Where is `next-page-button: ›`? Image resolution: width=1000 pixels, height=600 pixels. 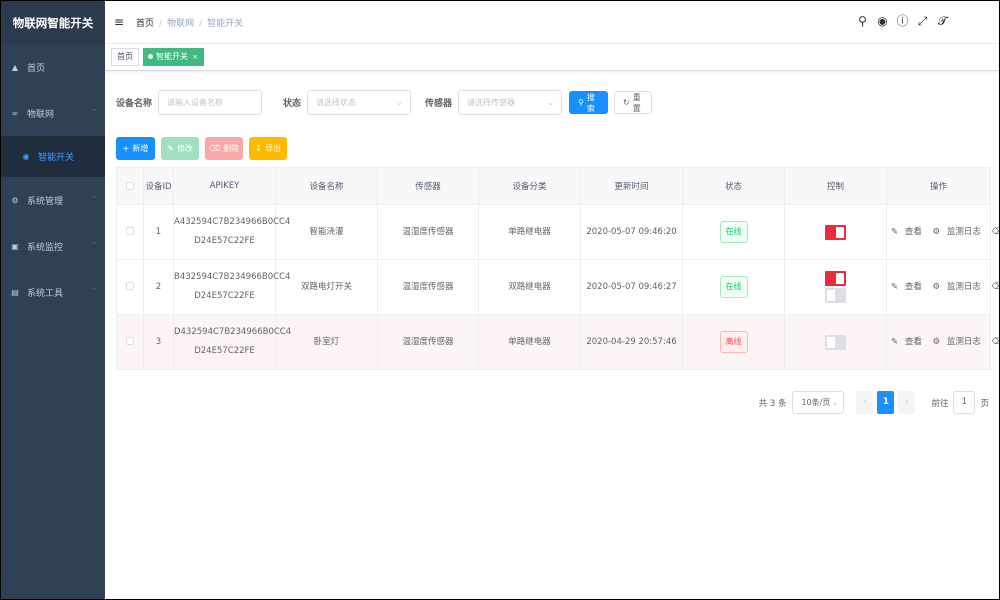 next-page-button: › is located at coordinates (907, 402).